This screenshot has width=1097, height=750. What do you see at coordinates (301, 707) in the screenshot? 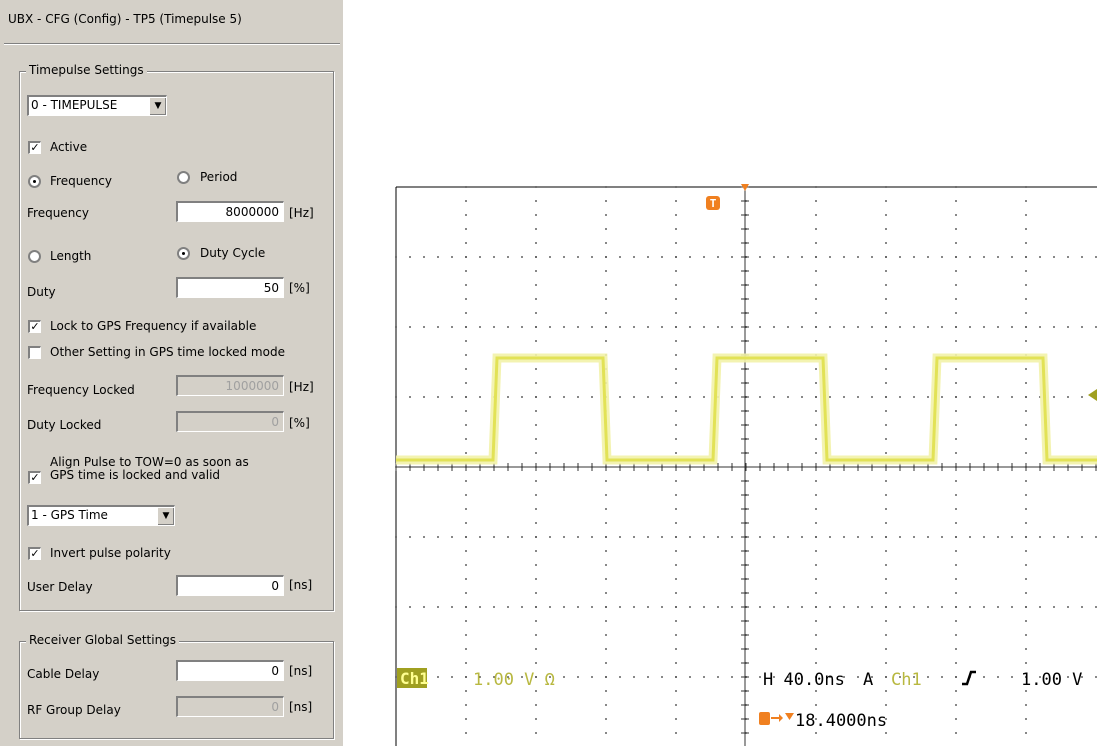
I see `rf-group-delay-unit: [ns]` at bounding box center [301, 707].